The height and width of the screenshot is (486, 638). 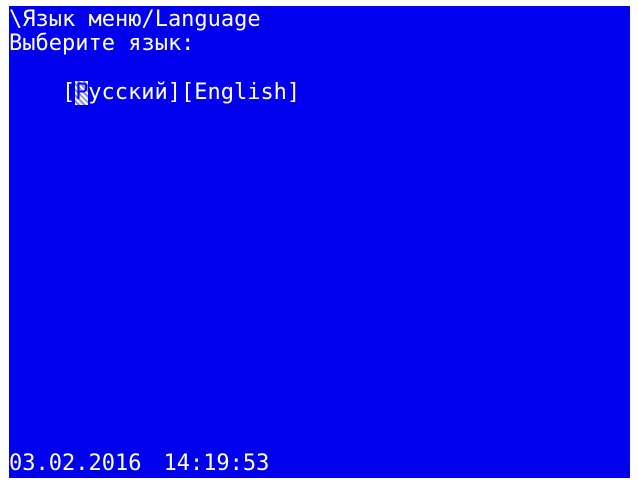 I want to click on option-russian: [Русский], so click(x=121, y=92).